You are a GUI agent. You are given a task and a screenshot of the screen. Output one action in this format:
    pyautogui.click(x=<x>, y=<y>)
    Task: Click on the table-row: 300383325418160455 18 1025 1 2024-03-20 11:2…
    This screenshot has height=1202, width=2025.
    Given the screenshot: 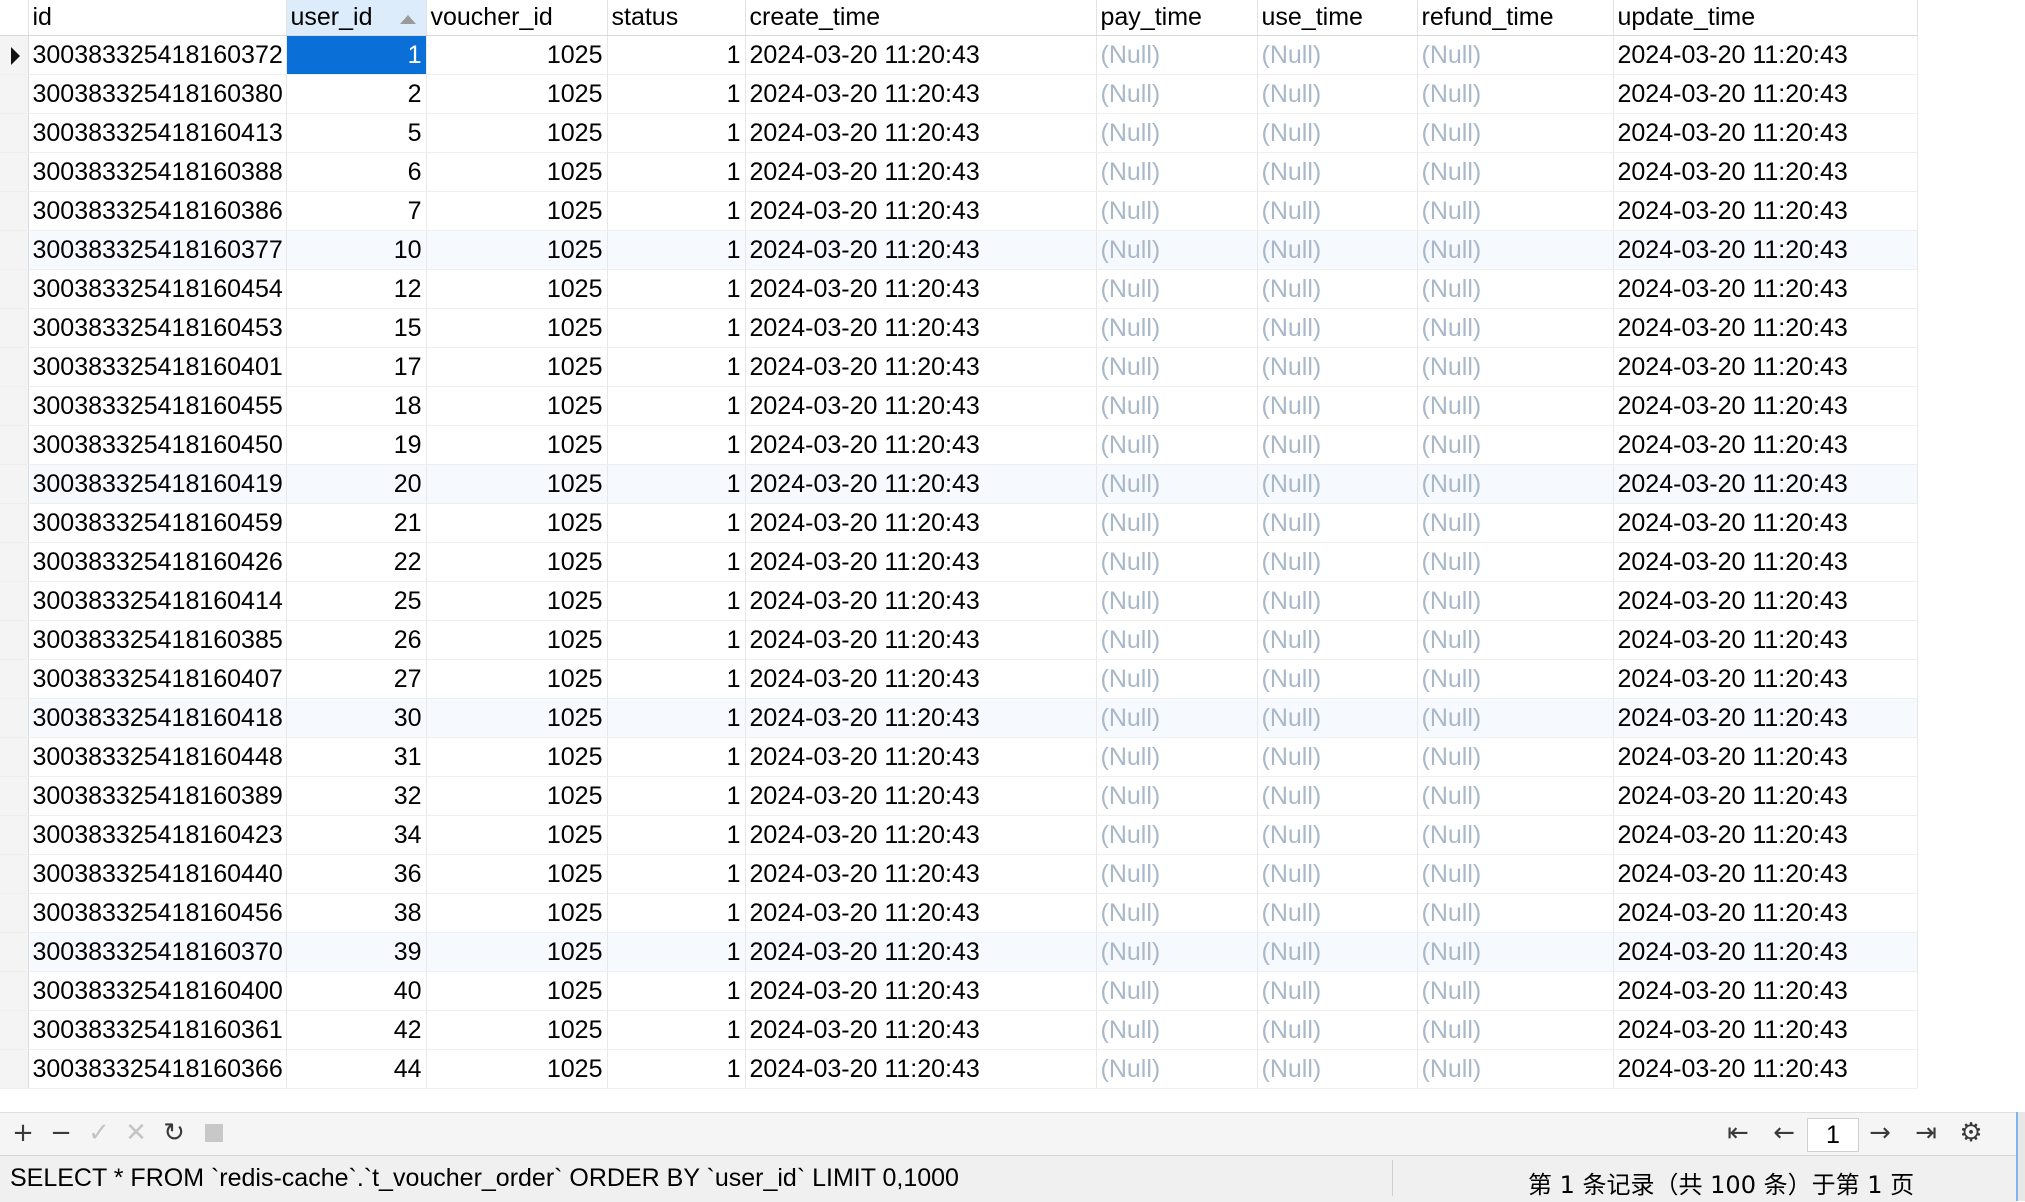 What is the action you would take?
    pyautogui.click(x=959, y=406)
    